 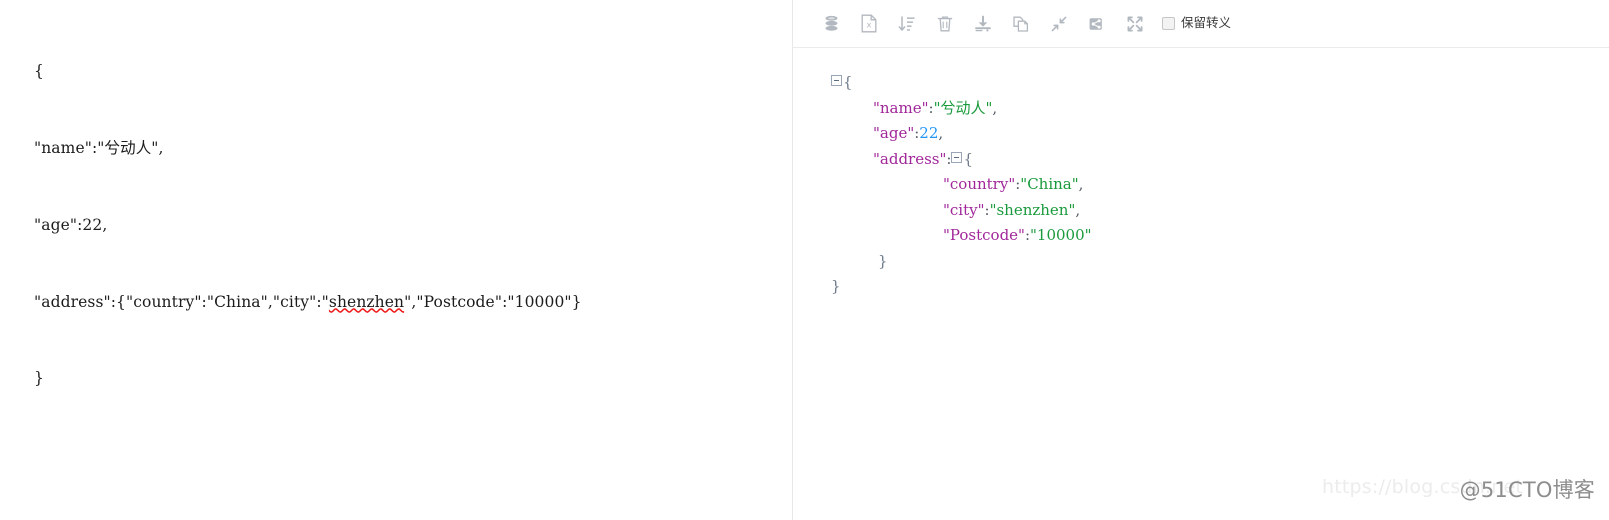 What do you see at coordinates (883, 260) in the screenshot?
I see `tree-inner-close-brace: }` at bounding box center [883, 260].